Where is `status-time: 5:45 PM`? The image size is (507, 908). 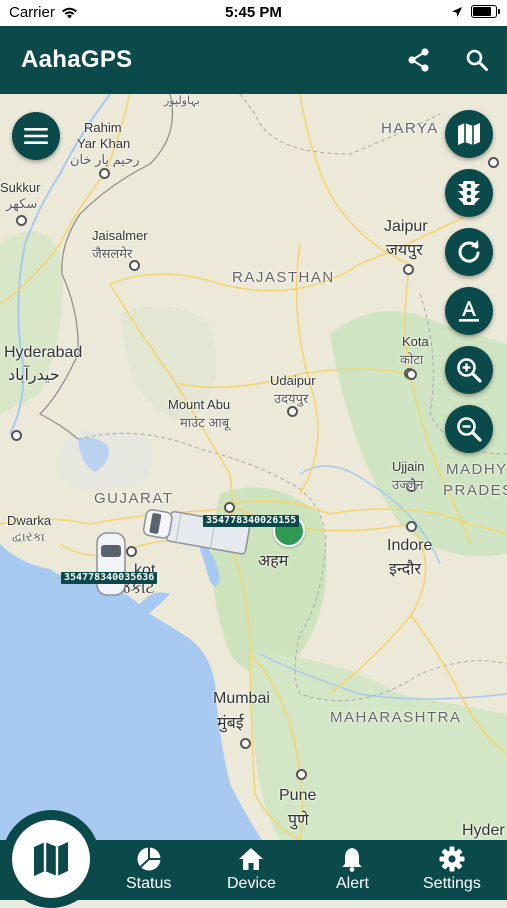 status-time: 5:45 PM is located at coordinates (253, 12).